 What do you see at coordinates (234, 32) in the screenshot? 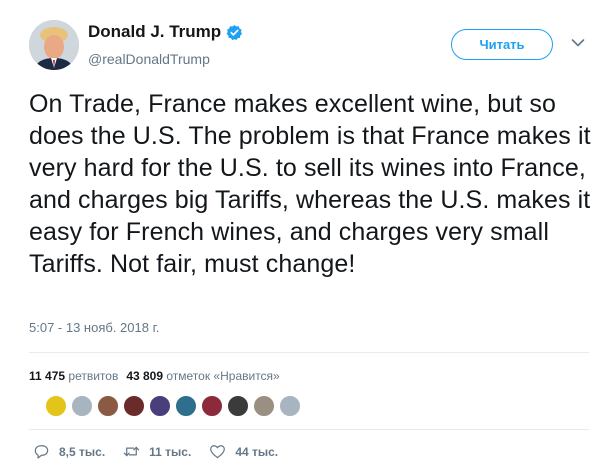
I see `verified-badge-icon` at bounding box center [234, 32].